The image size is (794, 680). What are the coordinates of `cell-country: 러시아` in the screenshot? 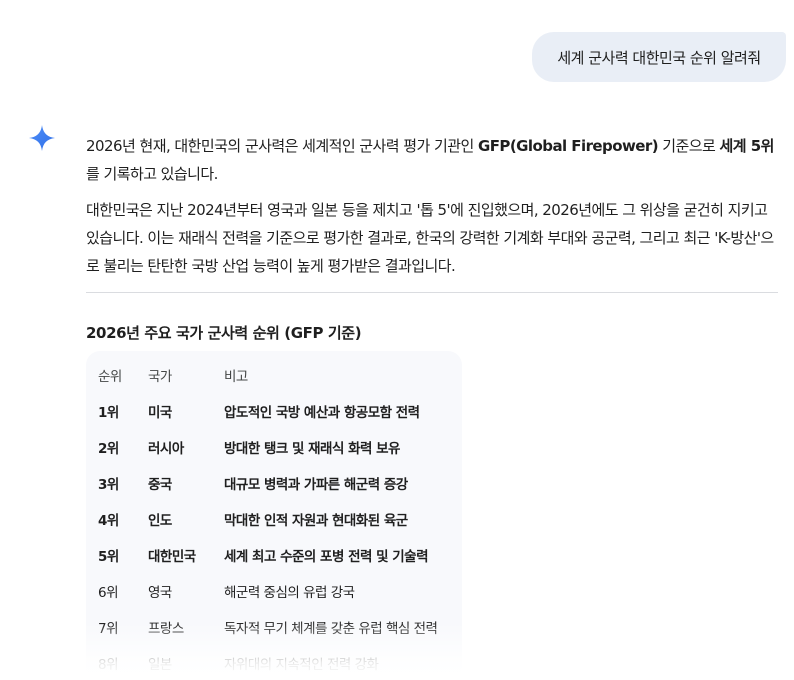 It's located at (166, 449).